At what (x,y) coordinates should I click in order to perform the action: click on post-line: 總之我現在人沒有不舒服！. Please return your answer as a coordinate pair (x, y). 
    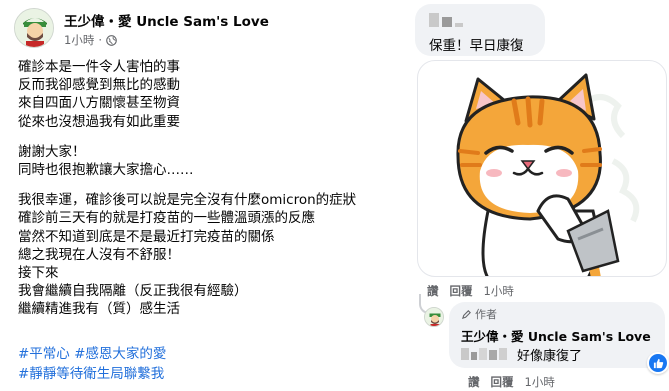
    Looking at the image, I should click on (99, 254).